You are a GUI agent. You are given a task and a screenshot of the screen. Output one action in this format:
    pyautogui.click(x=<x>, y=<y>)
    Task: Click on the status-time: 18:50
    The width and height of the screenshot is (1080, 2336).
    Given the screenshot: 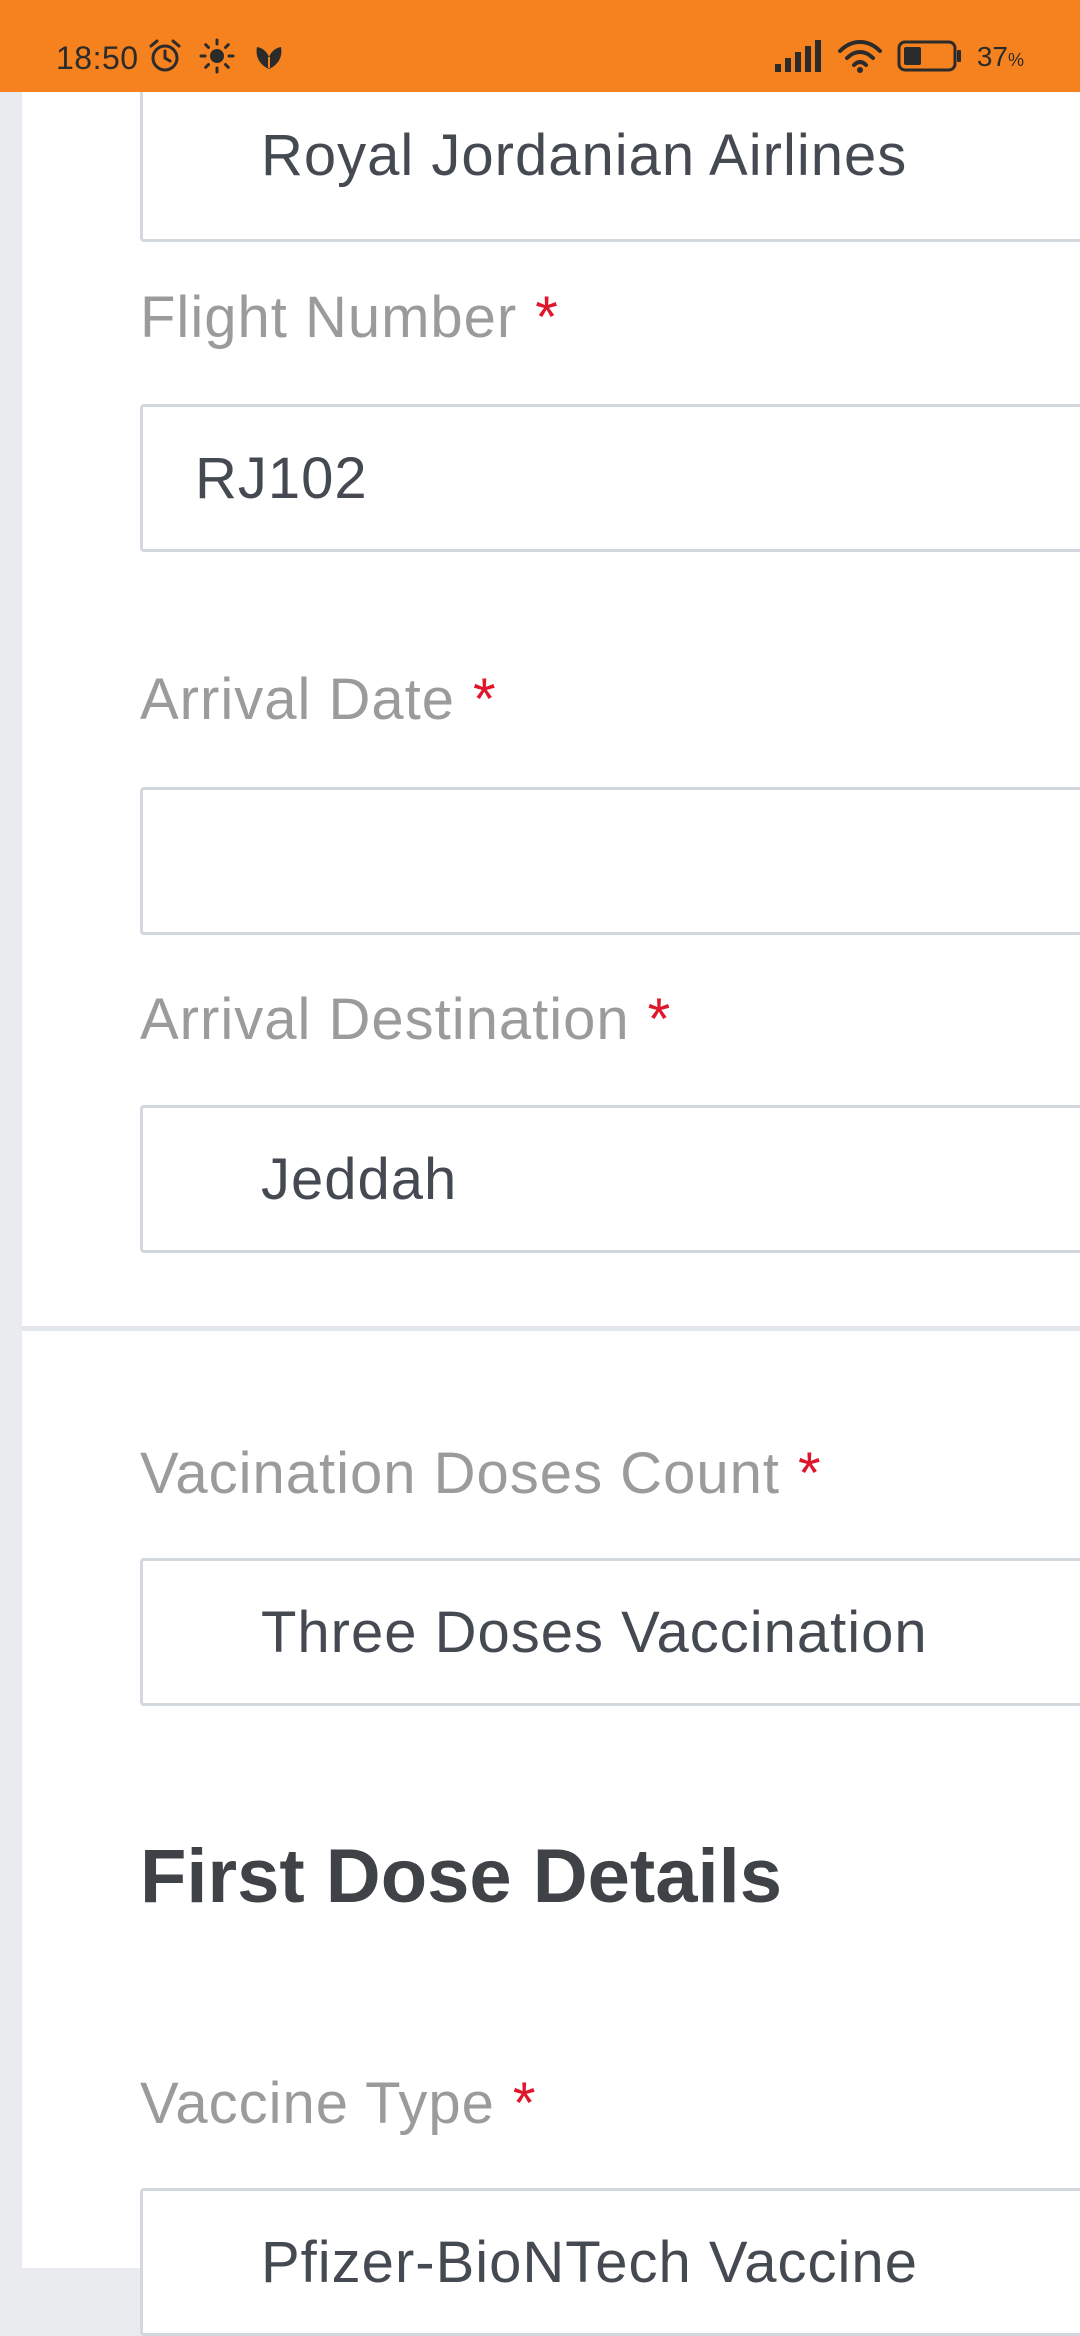 What is the action you would take?
    pyautogui.click(x=97, y=58)
    